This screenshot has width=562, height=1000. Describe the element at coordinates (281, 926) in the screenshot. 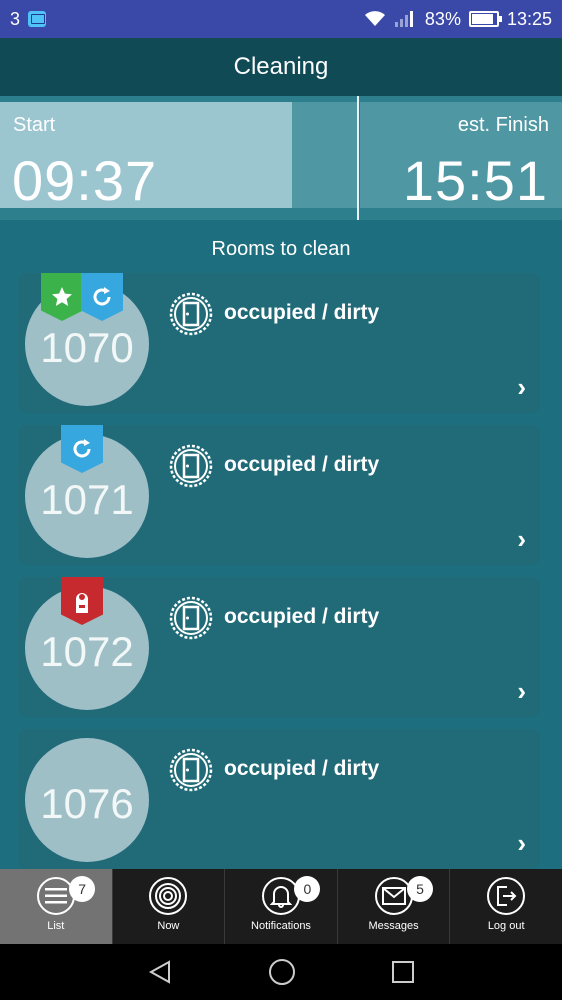

I see `tab-label: Notifications` at that location.